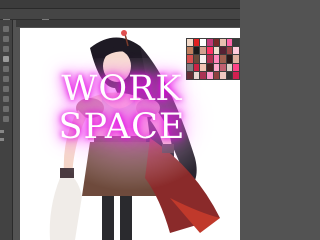  What do you see at coordinates (6, 49) in the screenshot?
I see `lasso-tool-icon` at bounding box center [6, 49].